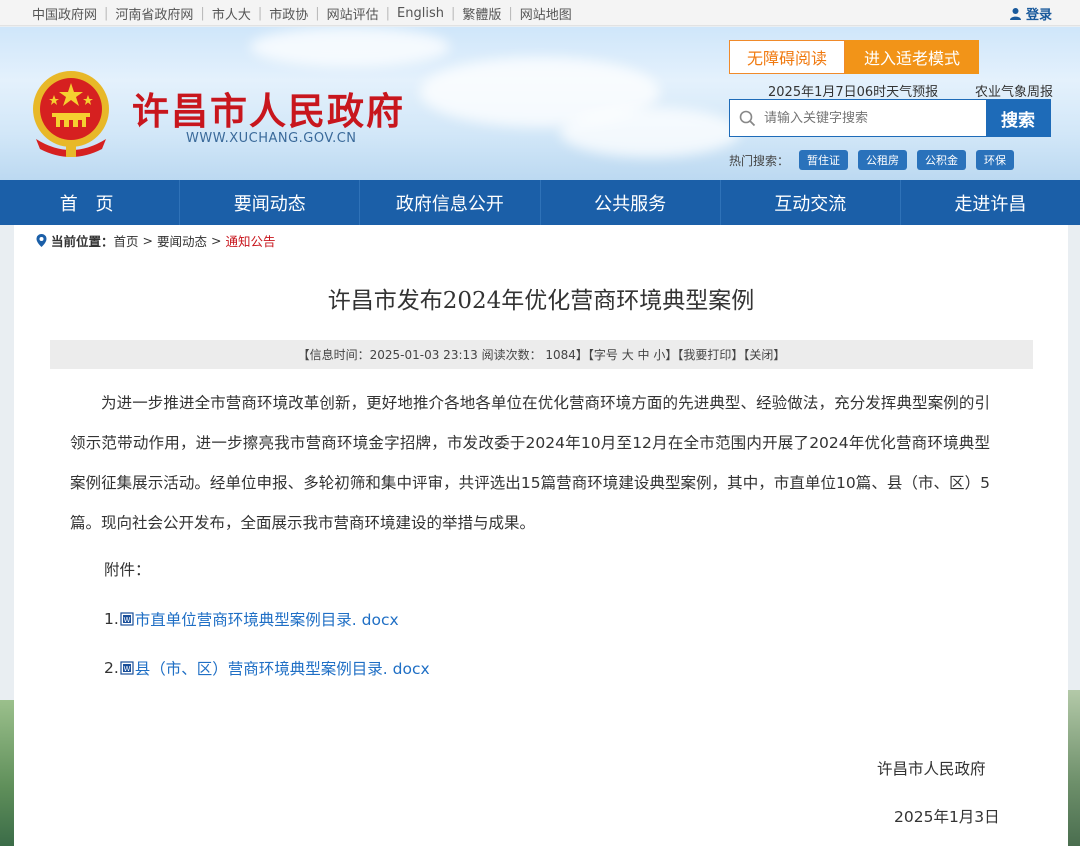 The image size is (1080, 846). I want to click on accessible-reading-button: 无障碍阅读, so click(787, 57).